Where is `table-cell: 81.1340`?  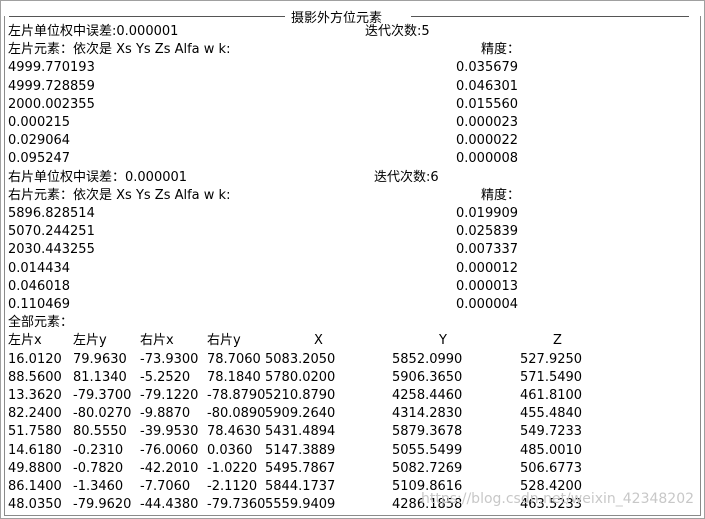
table-cell: 81.1340 is located at coordinates (100, 377).